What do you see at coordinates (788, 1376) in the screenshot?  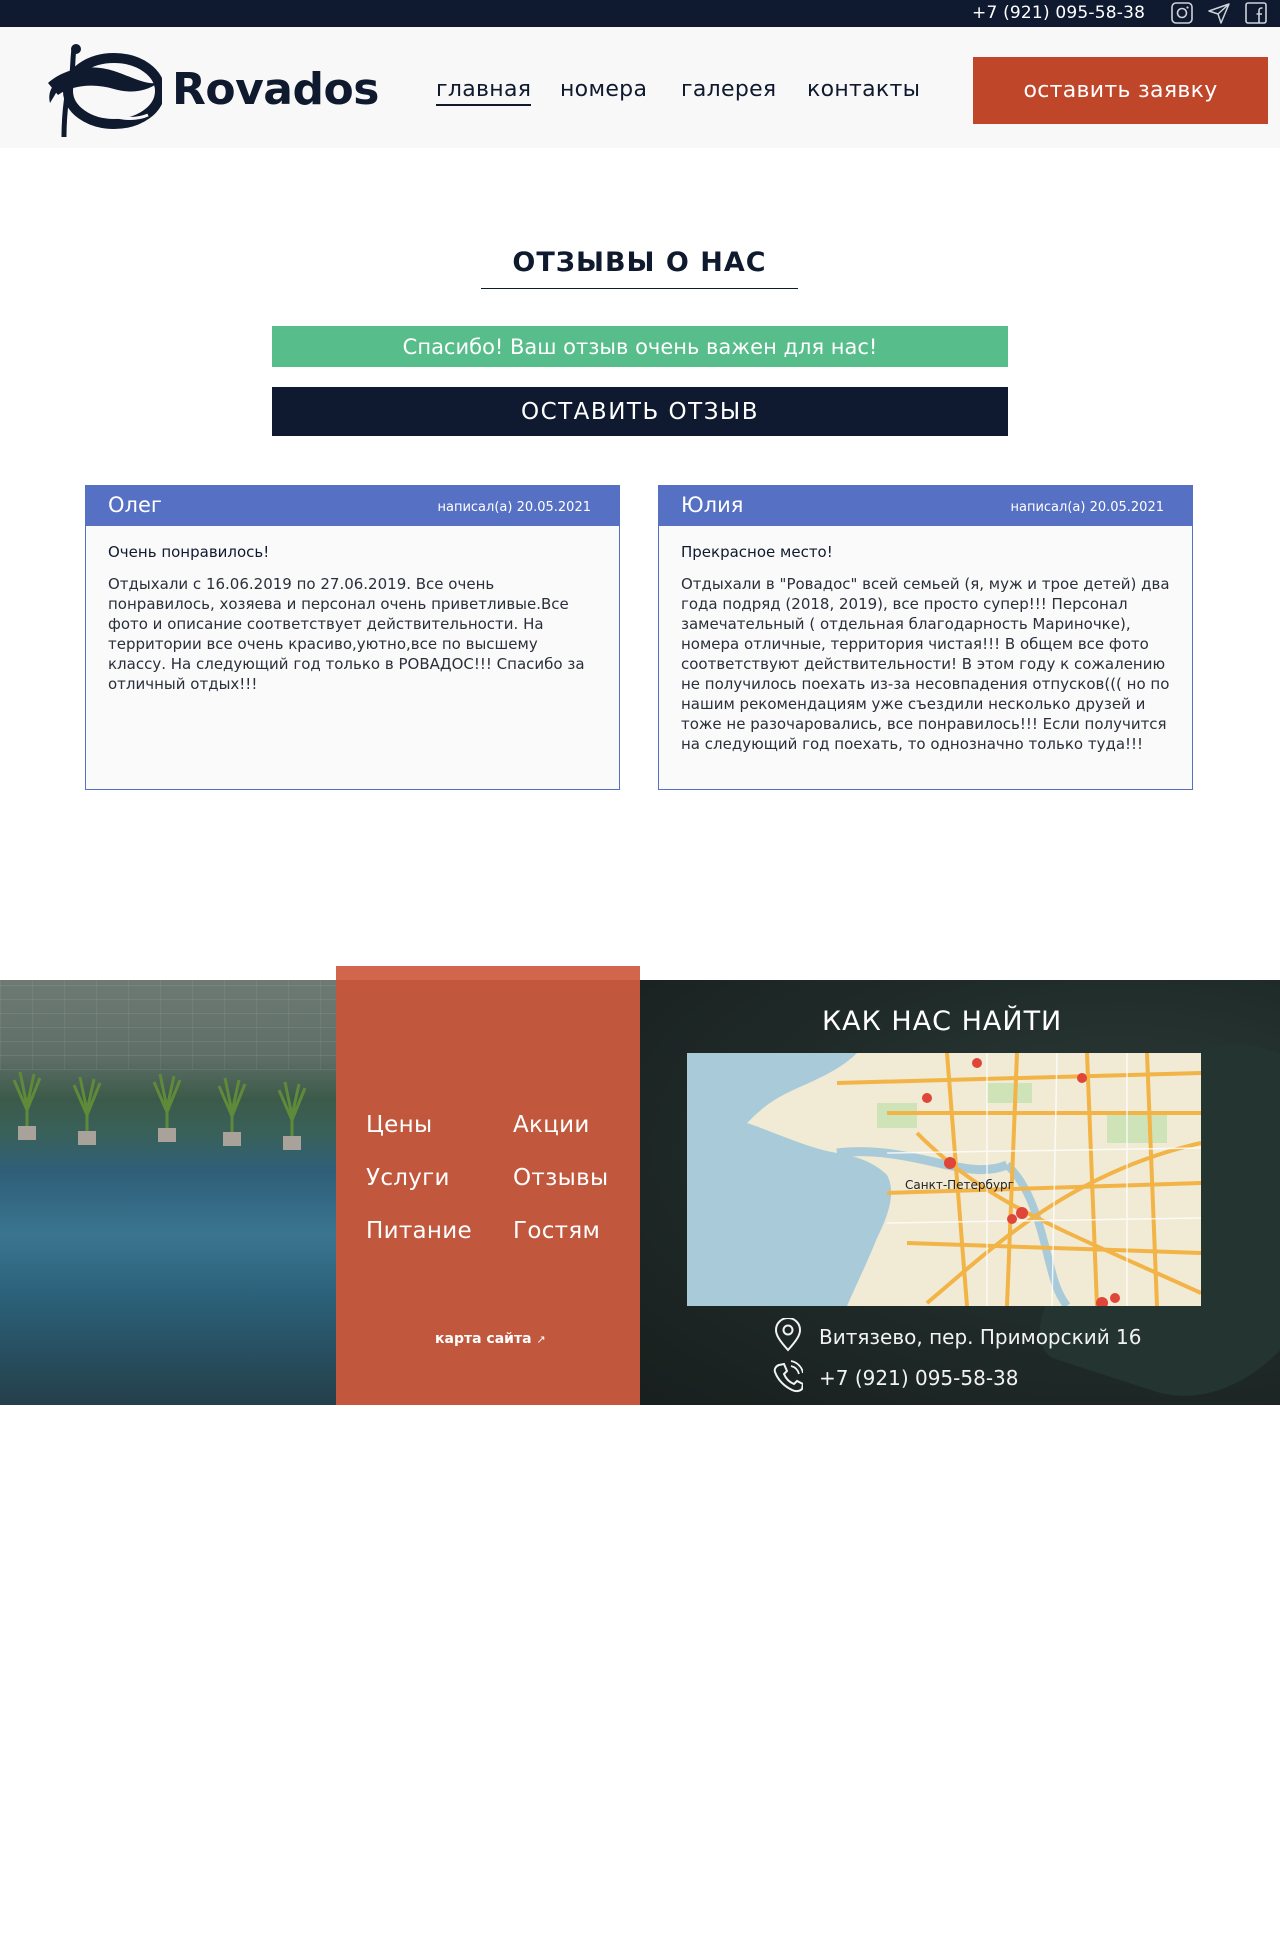 I see `phone-icon` at bounding box center [788, 1376].